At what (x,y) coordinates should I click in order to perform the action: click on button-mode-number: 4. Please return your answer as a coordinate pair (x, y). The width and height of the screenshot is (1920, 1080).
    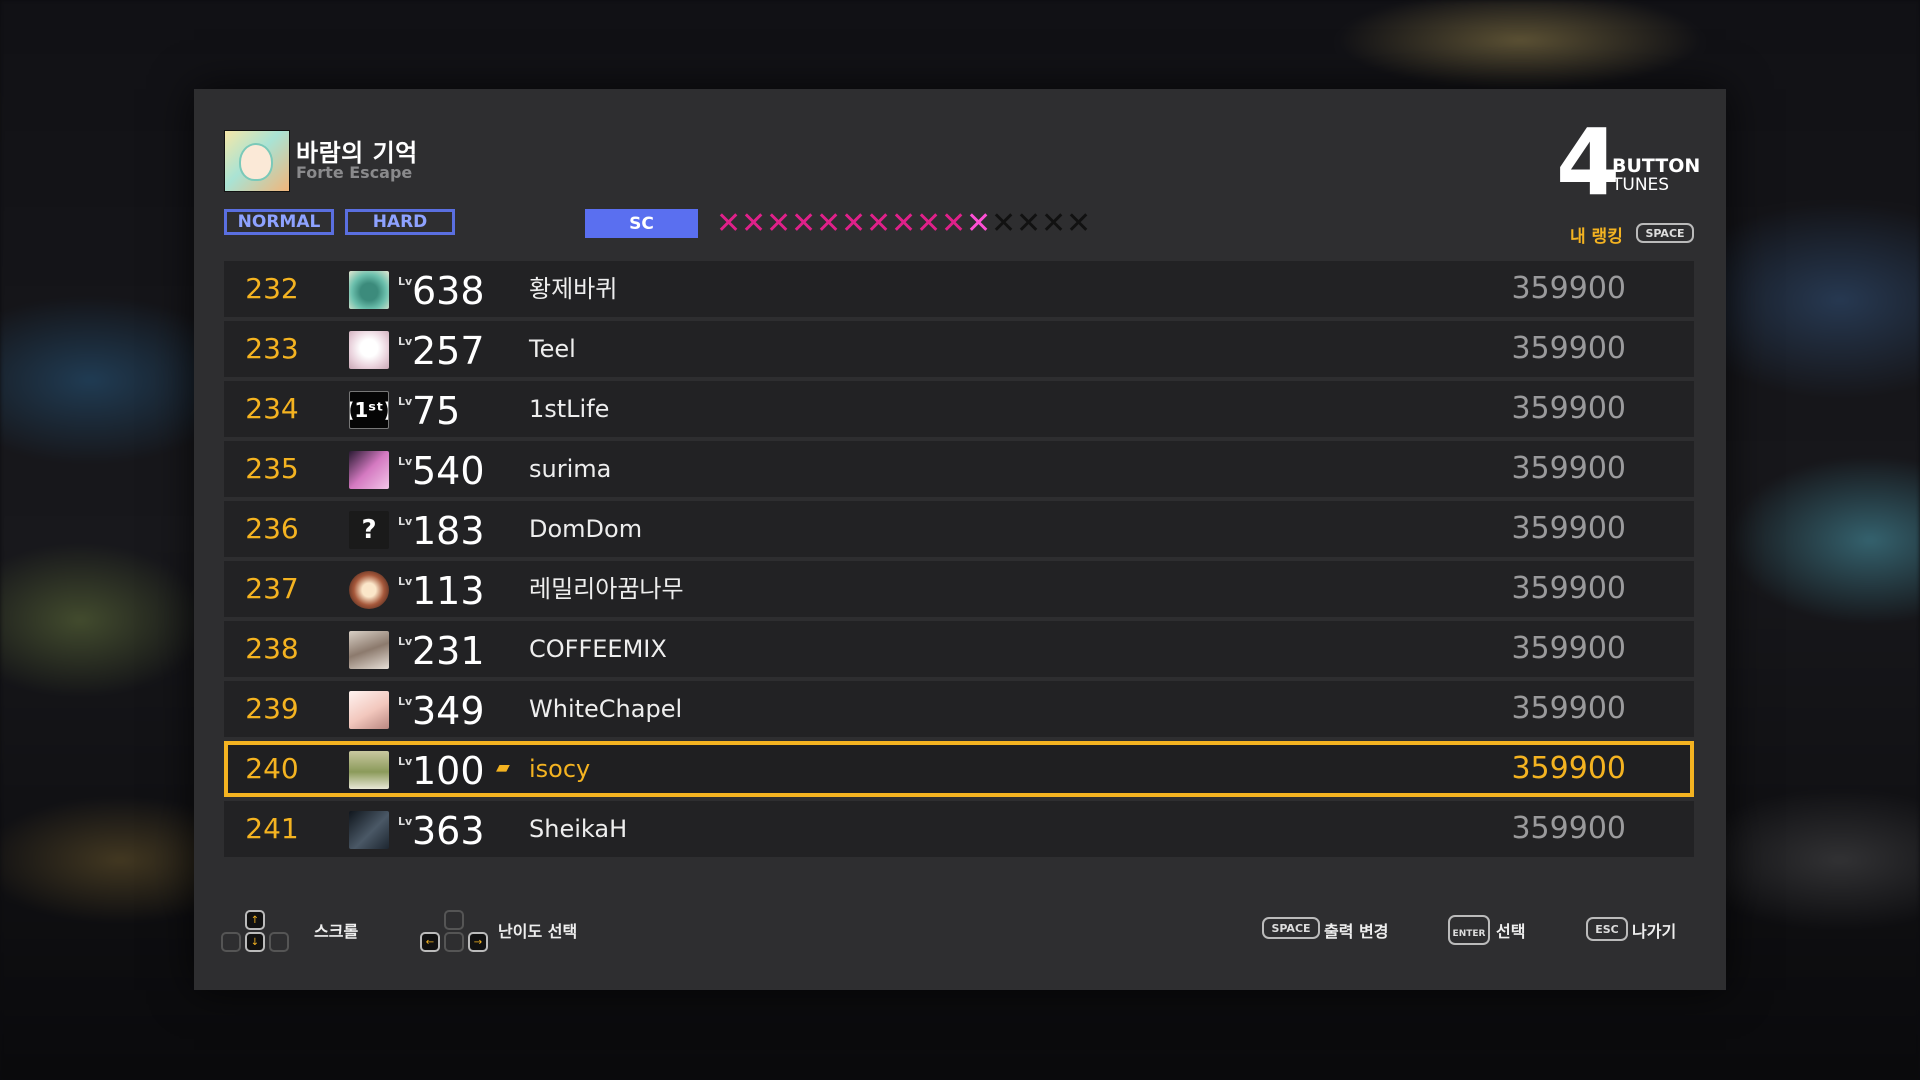
    Looking at the image, I should click on (1588, 162).